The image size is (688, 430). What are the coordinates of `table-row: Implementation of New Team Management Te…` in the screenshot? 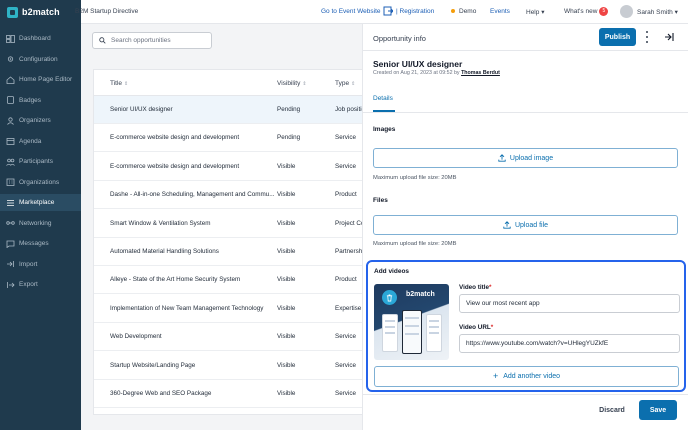 It's located at (228, 309).